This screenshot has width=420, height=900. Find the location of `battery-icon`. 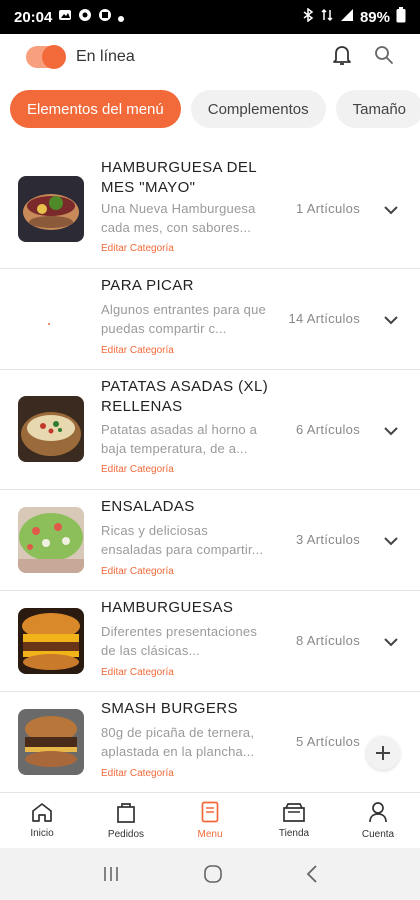

battery-icon is located at coordinates (401, 17).